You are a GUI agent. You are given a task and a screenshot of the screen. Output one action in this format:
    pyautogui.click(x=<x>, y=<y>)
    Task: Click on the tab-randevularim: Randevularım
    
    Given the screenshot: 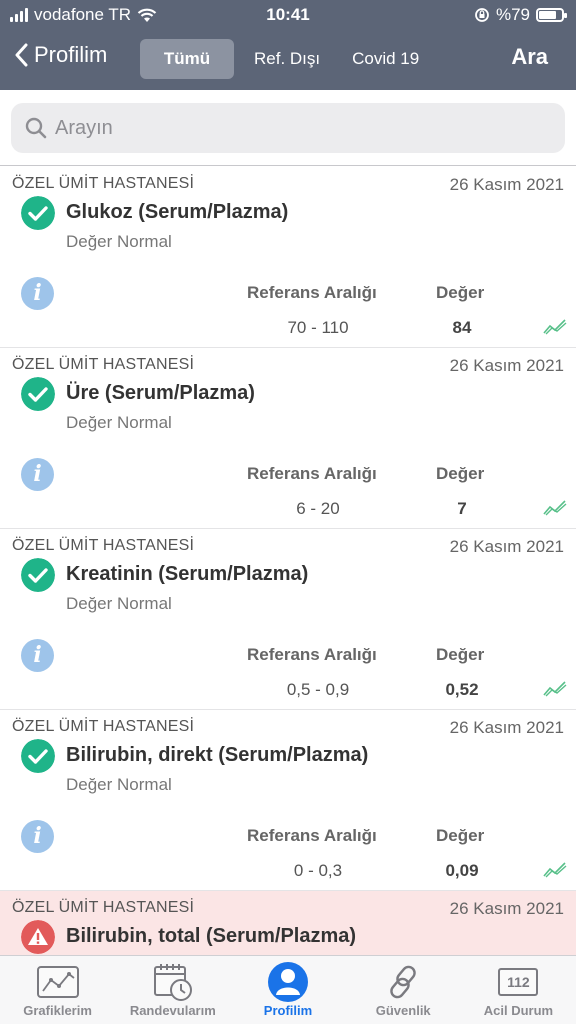 What is the action you would take?
    pyautogui.click(x=172, y=990)
    